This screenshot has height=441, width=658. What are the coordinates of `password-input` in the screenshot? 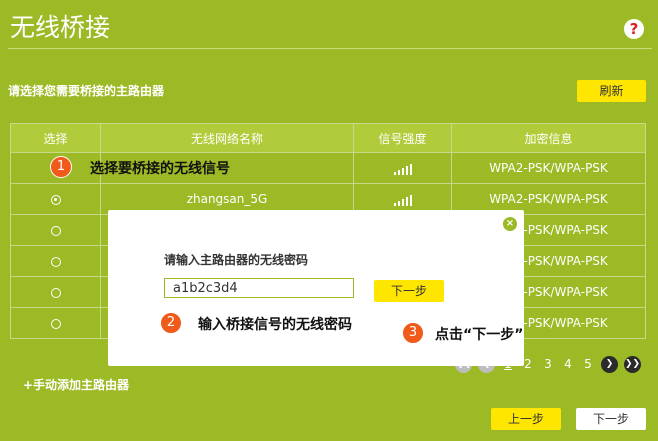 It's located at (259, 288).